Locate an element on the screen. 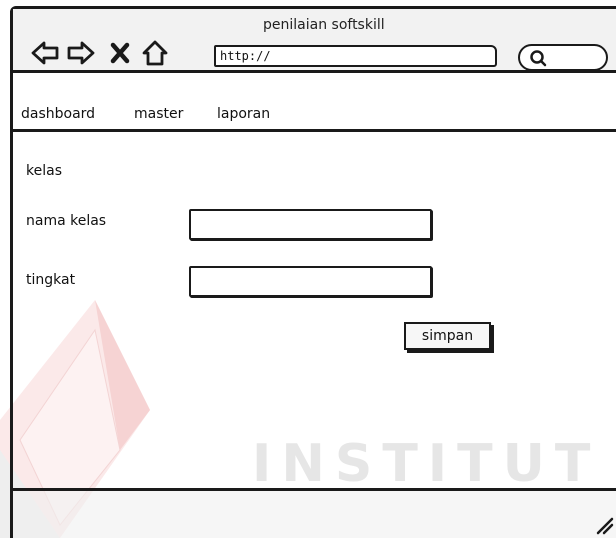 The image size is (616, 538). arrow-left-icon is located at coordinates (45, 53).